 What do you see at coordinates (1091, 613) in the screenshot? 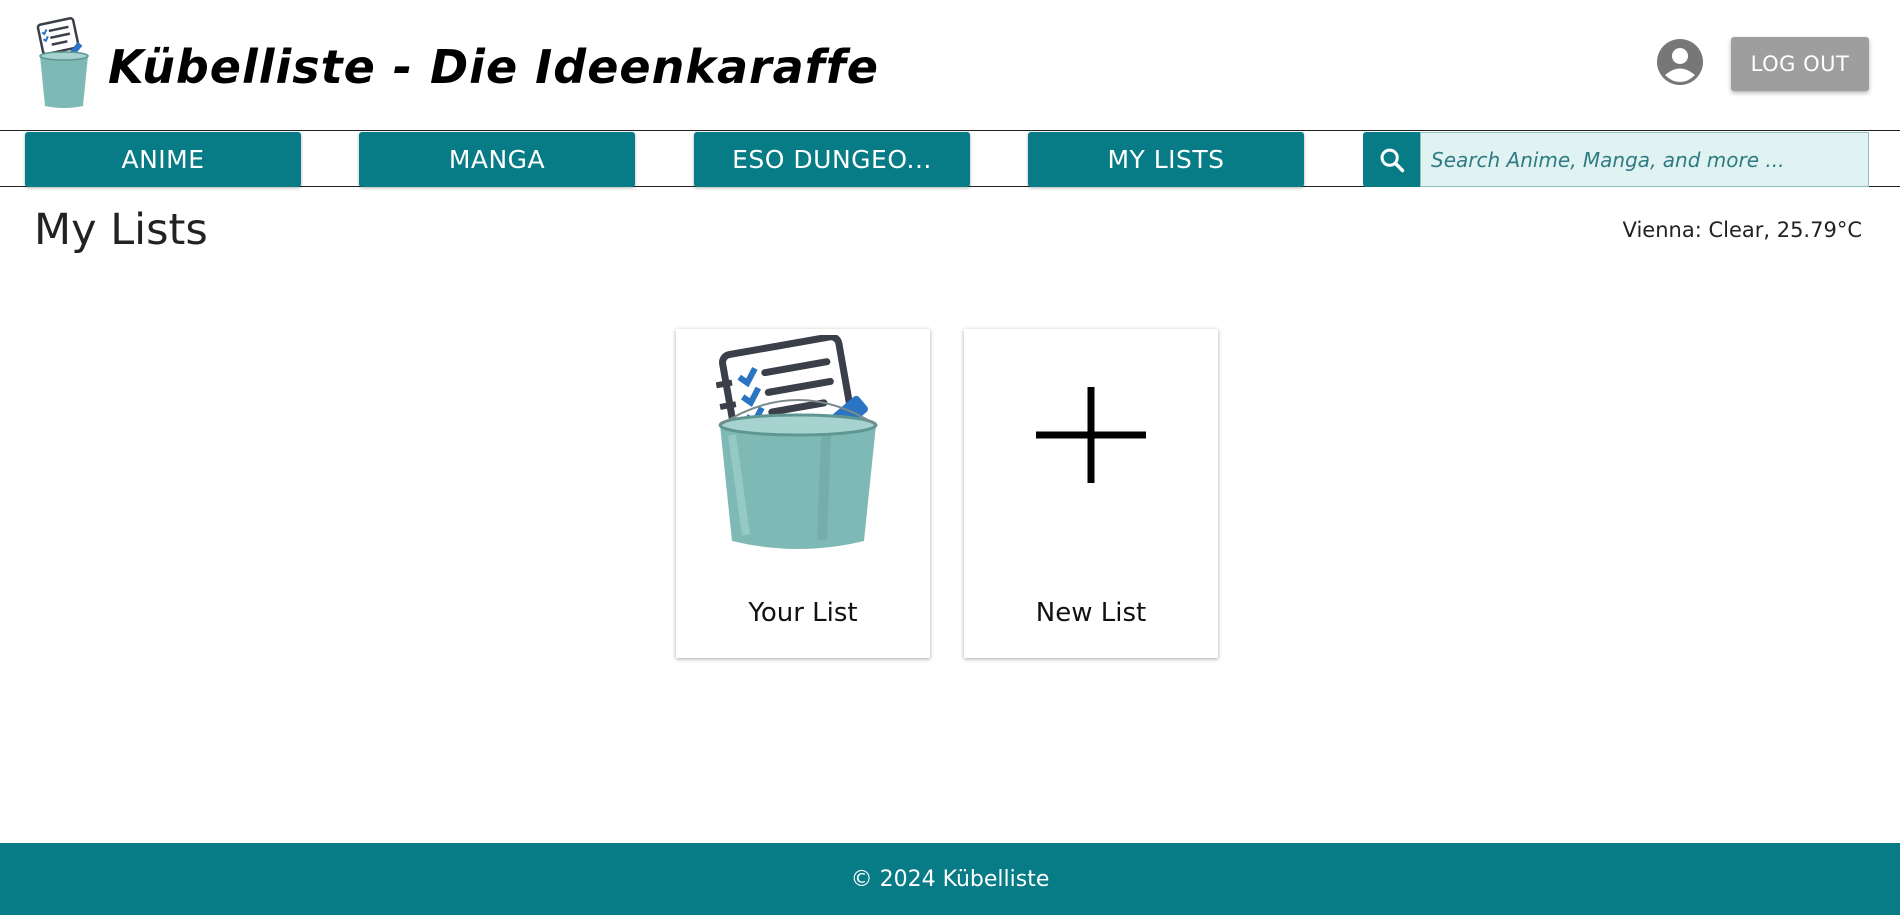
I see `card-label: New List` at bounding box center [1091, 613].